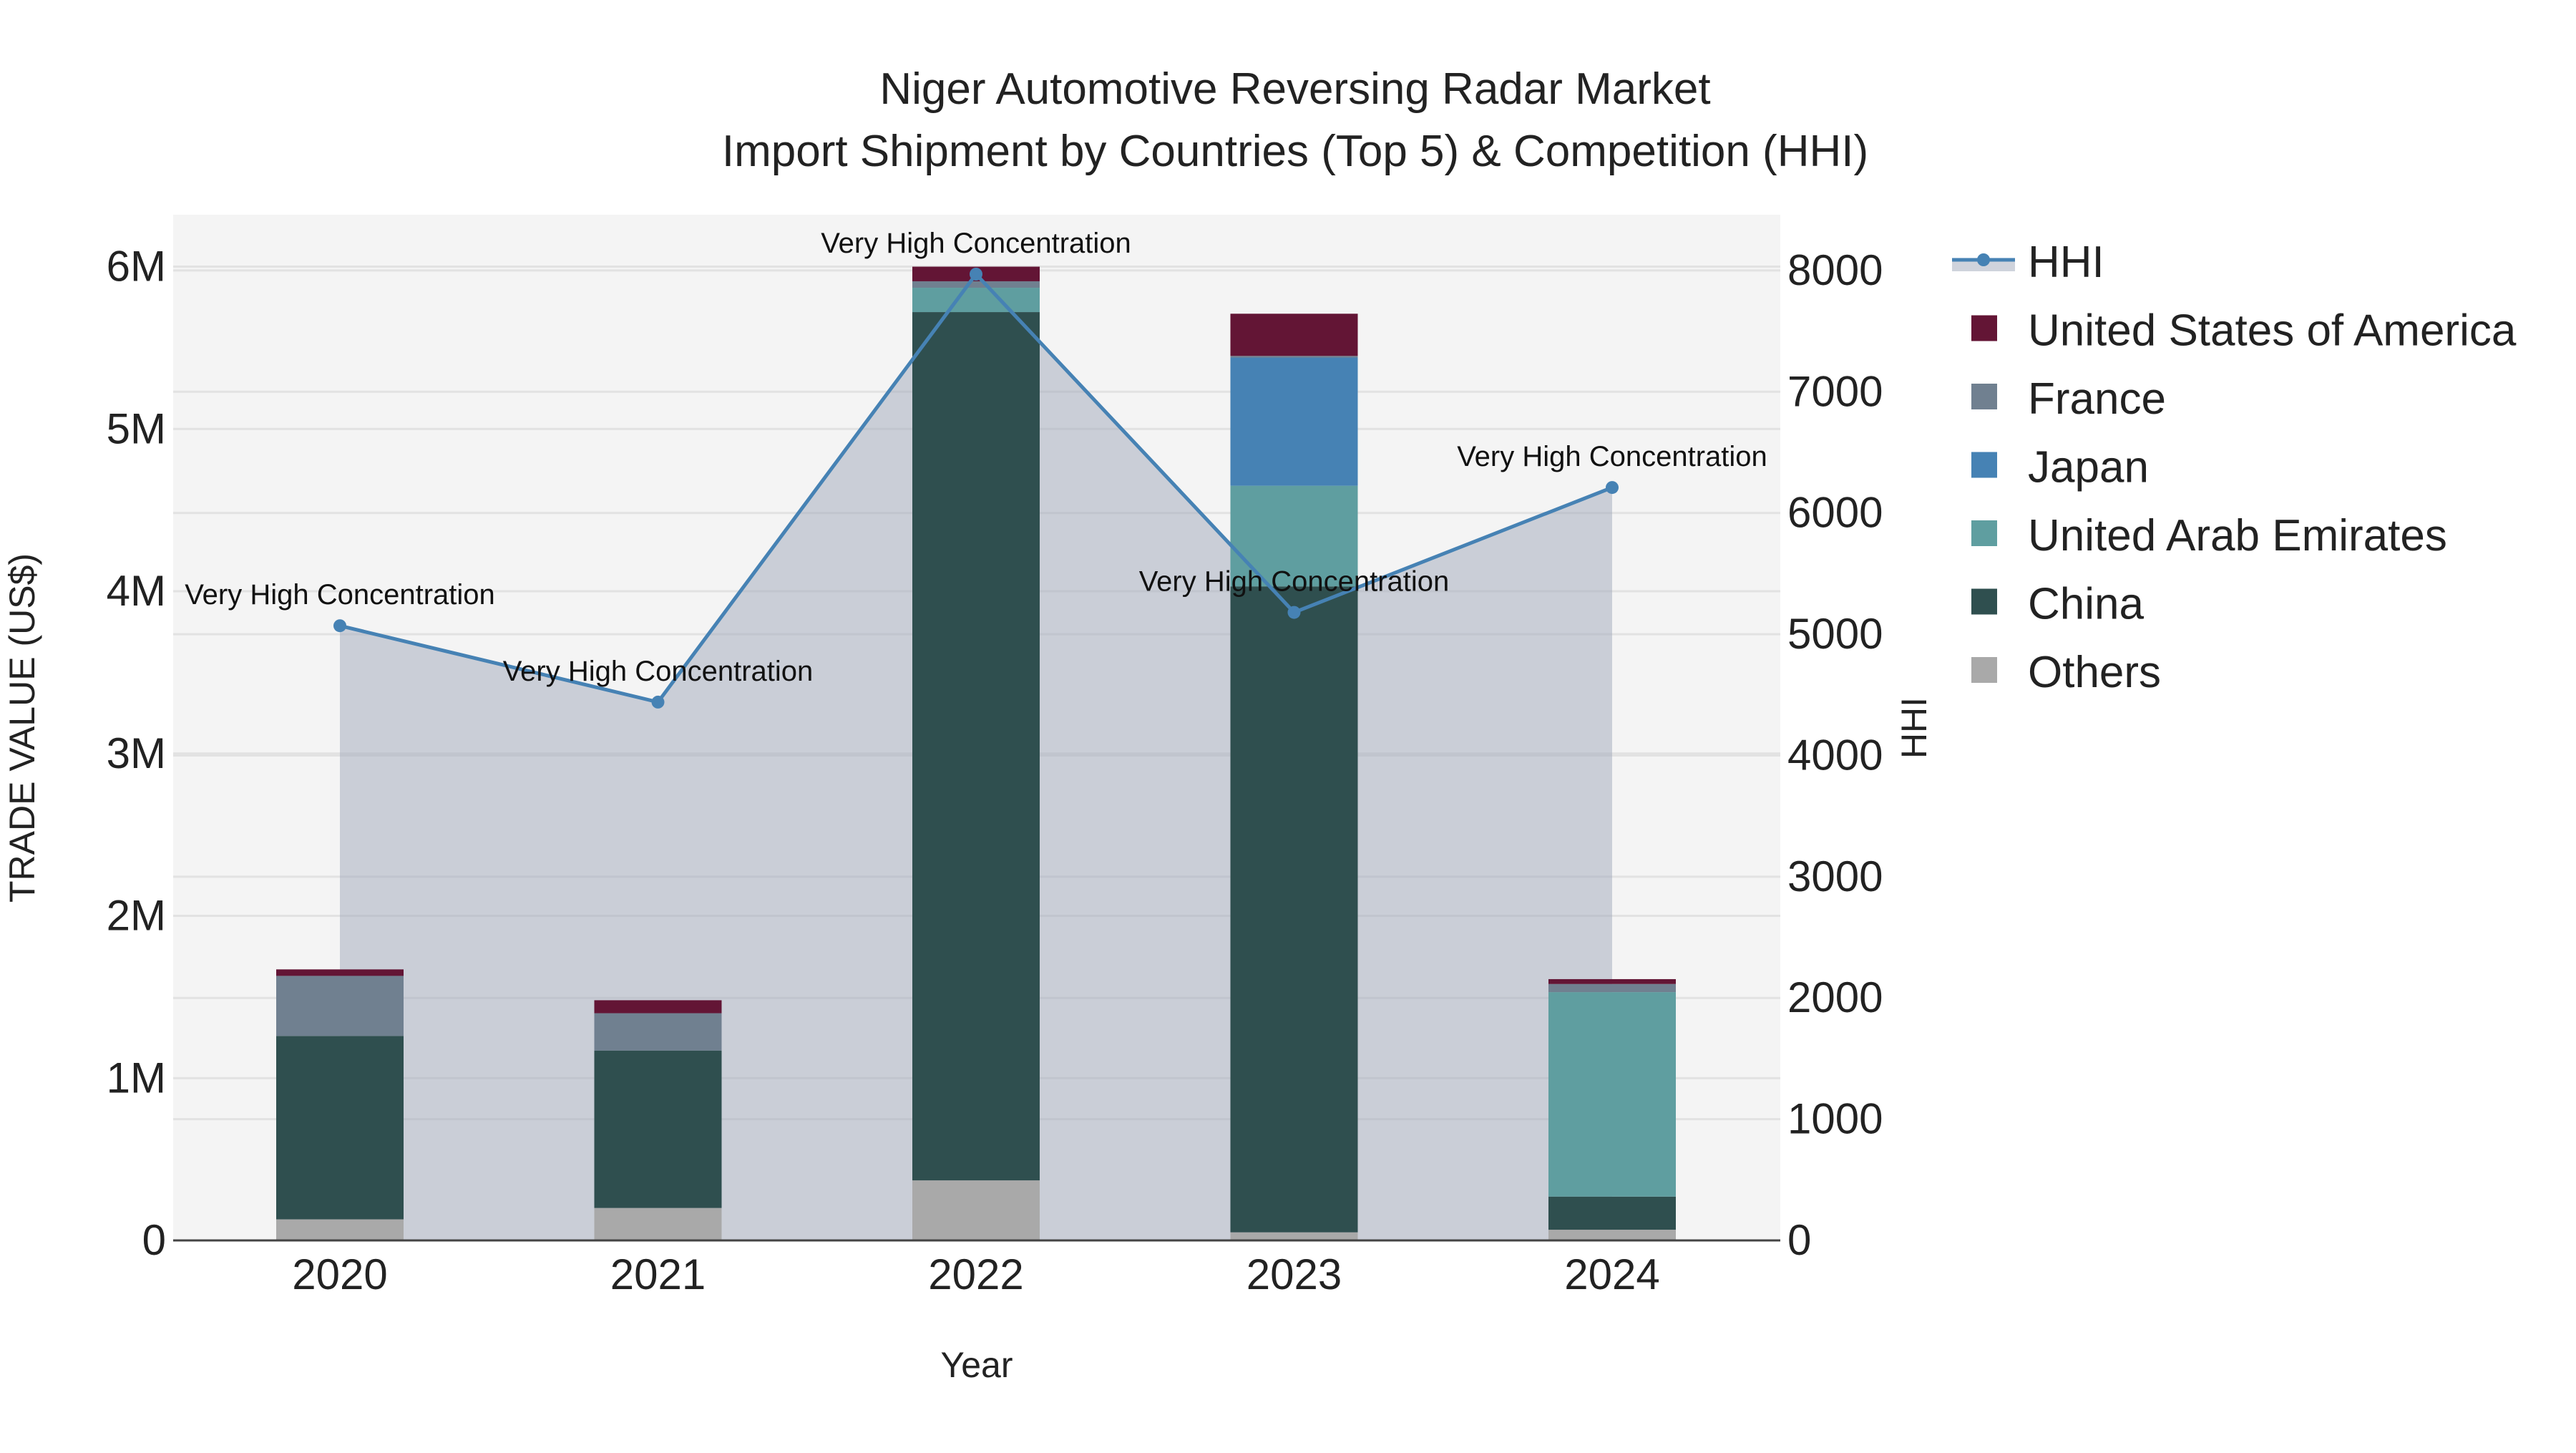 This screenshot has height=1453, width=2576. I want to click on y2-tick-label: 6000, so click(1835, 513).